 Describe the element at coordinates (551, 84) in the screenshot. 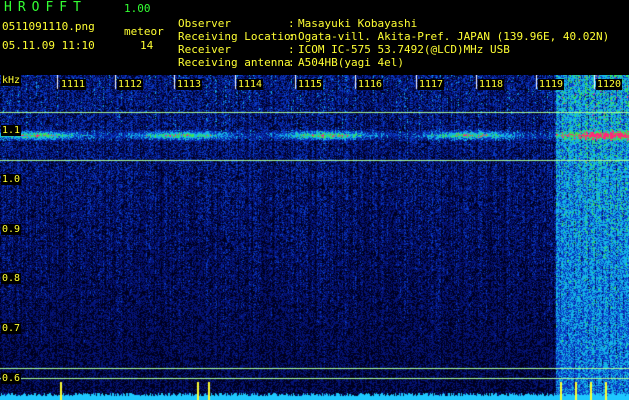

I see `time-label: 1119` at that location.